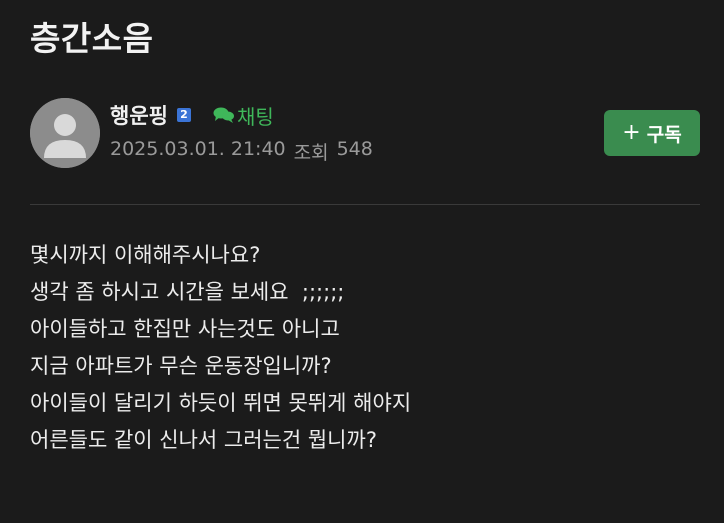 This screenshot has width=724, height=523. I want to click on body-line: 몇시까지 이해해주시나요?, so click(145, 255).